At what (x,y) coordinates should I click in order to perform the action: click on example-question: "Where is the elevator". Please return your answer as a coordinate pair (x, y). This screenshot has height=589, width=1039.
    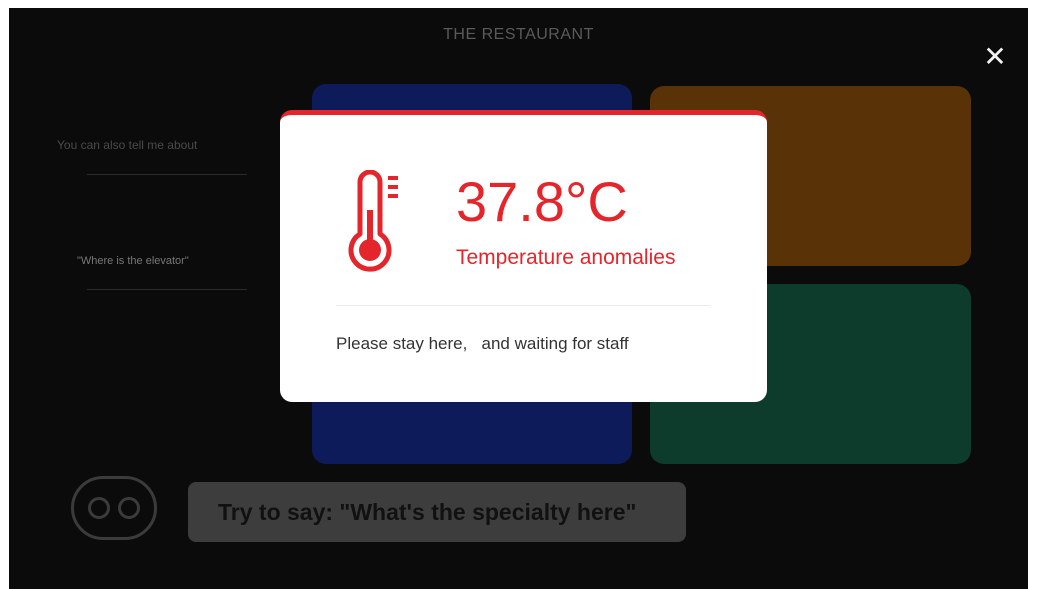
    Looking at the image, I should click on (177, 261).